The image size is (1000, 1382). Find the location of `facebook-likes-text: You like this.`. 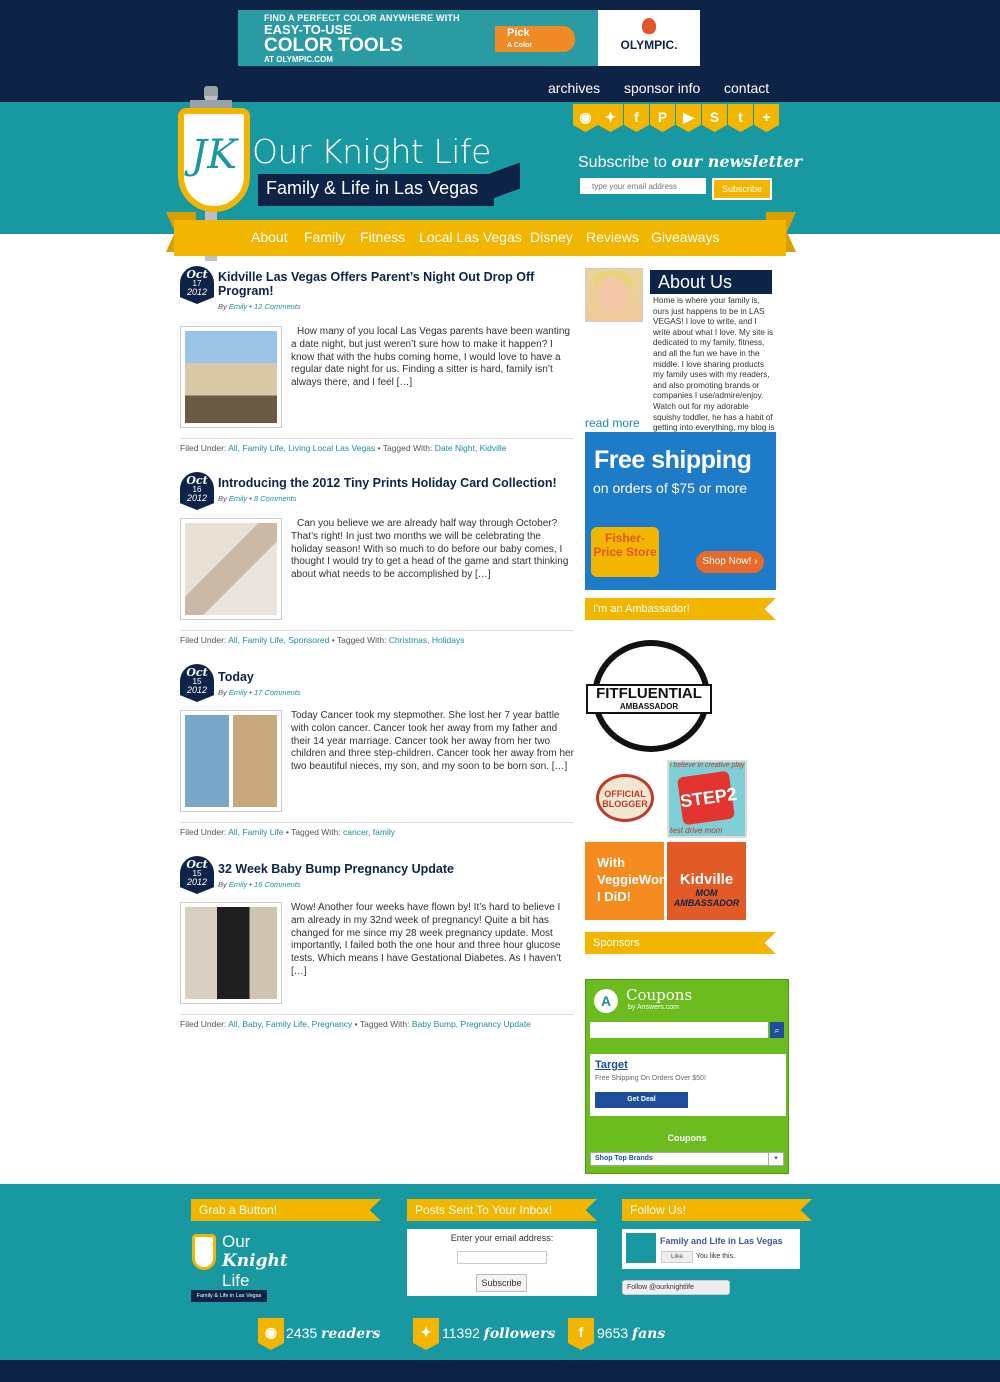

facebook-likes-text: You like this. is located at coordinates (716, 1256).